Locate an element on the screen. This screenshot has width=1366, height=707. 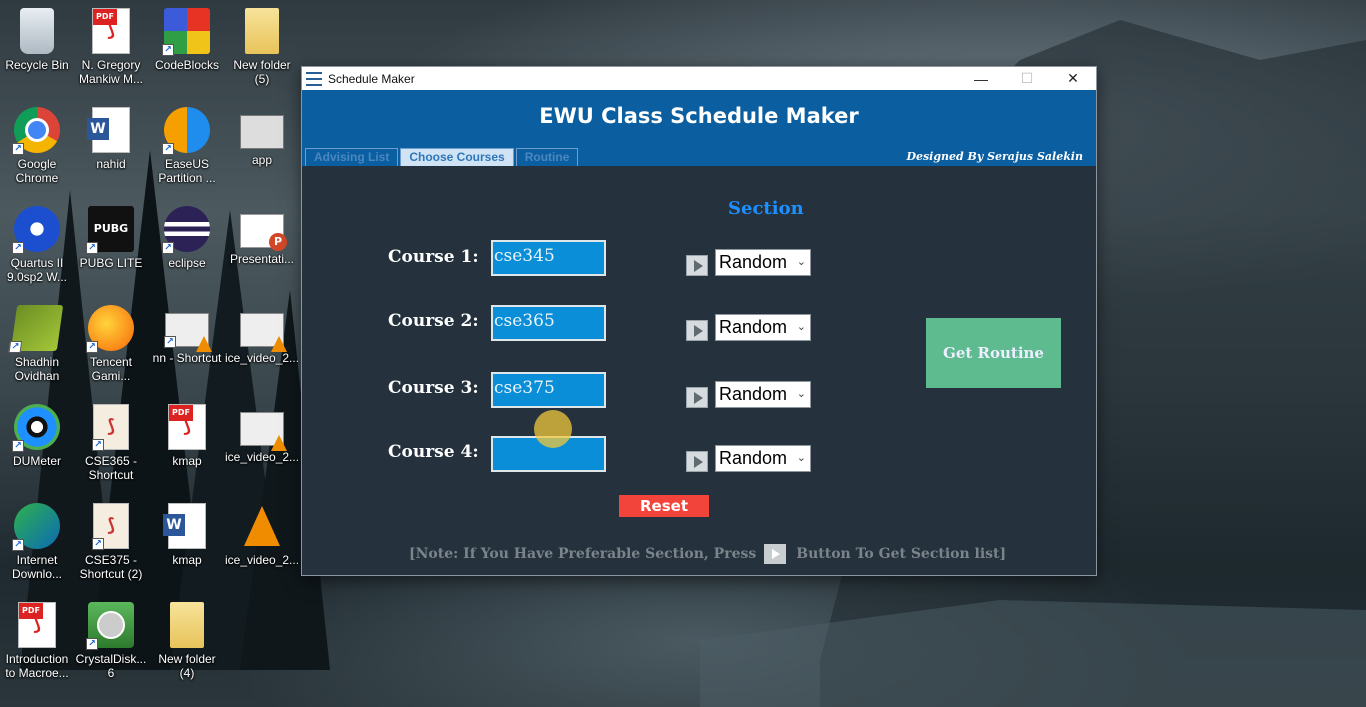
desktop-icon-label: app is located at coordinates (262, 160).